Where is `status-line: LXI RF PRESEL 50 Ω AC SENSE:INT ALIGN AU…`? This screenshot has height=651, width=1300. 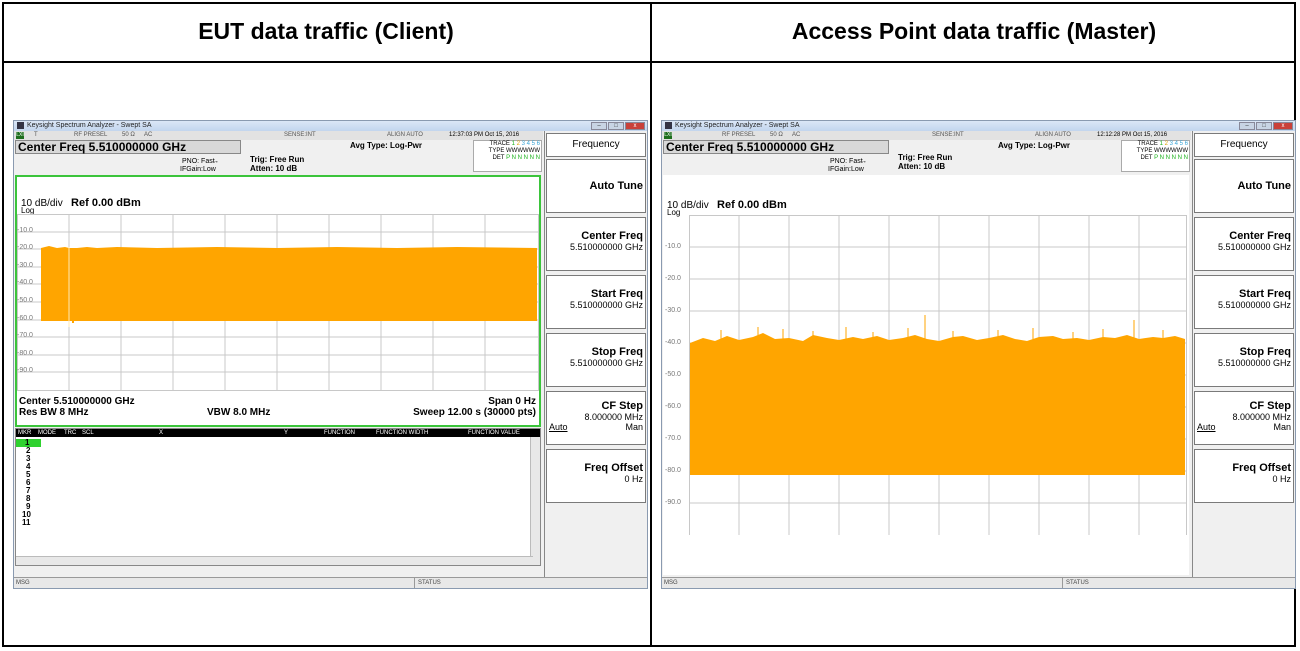
status-line: LXI RF PRESEL 50 Ω AC SENSE:INT ALIGN AU… is located at coordinates (926, 135).